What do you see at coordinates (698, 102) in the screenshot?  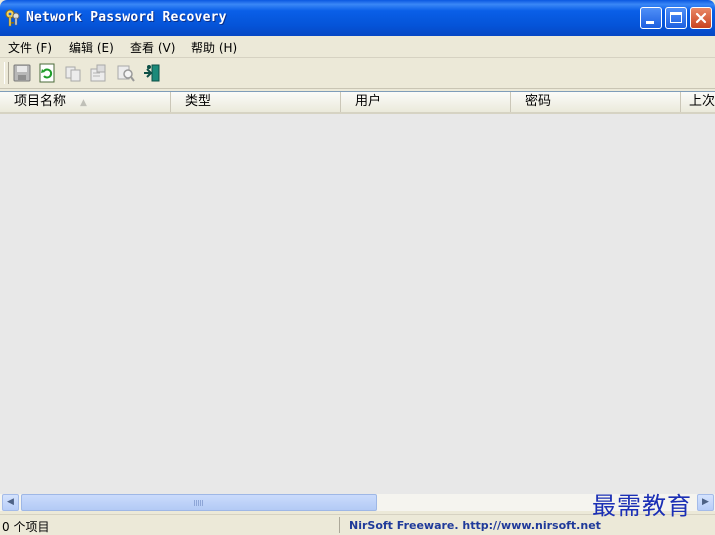 I see `column-header-last: 上次` at bounding box center [698, 102].